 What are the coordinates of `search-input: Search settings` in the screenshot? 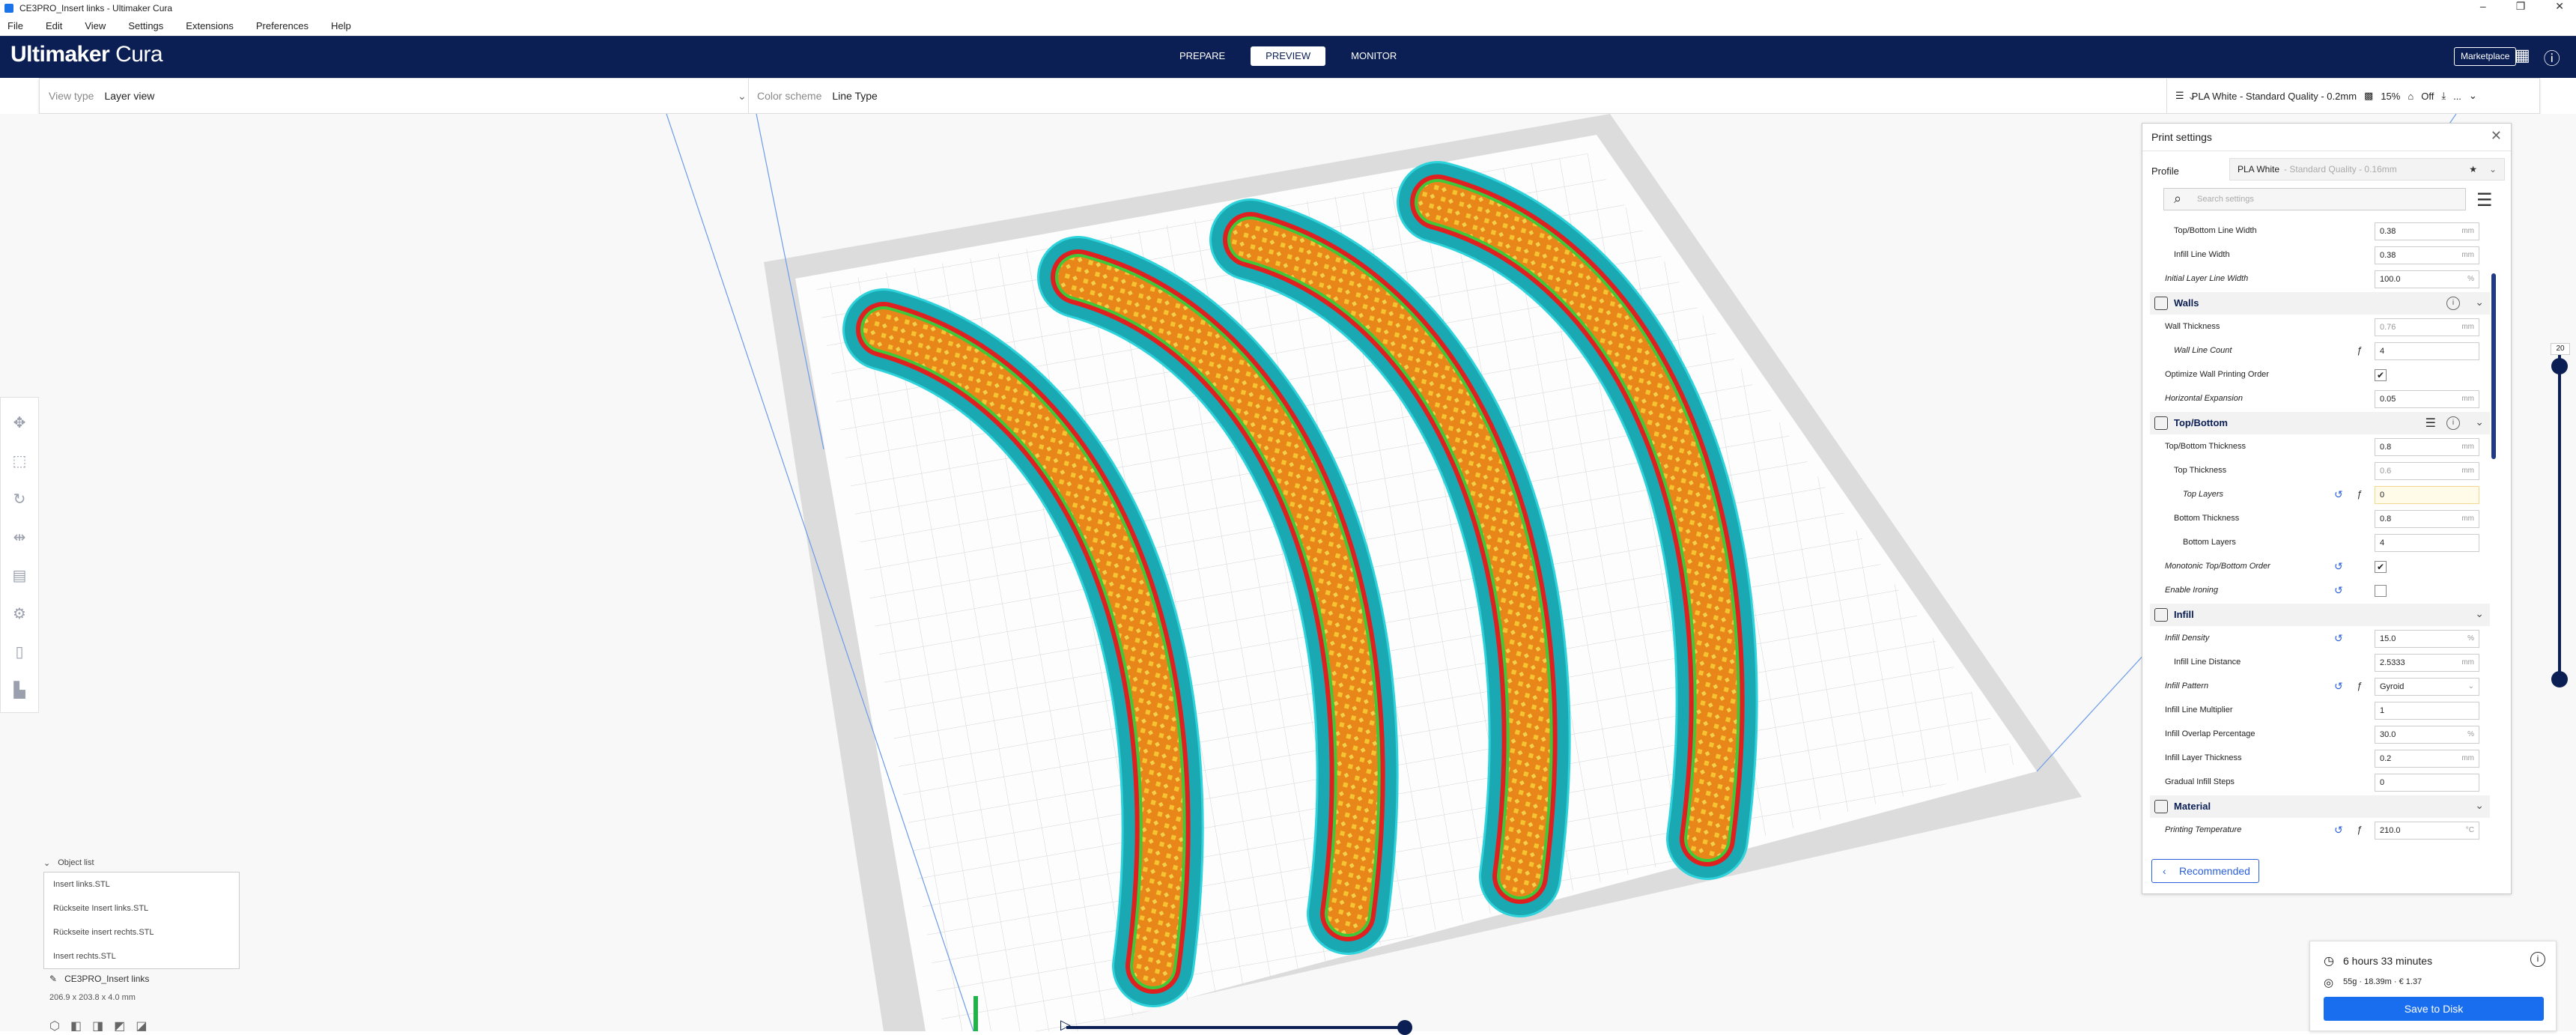 It's located at (2314, 199).